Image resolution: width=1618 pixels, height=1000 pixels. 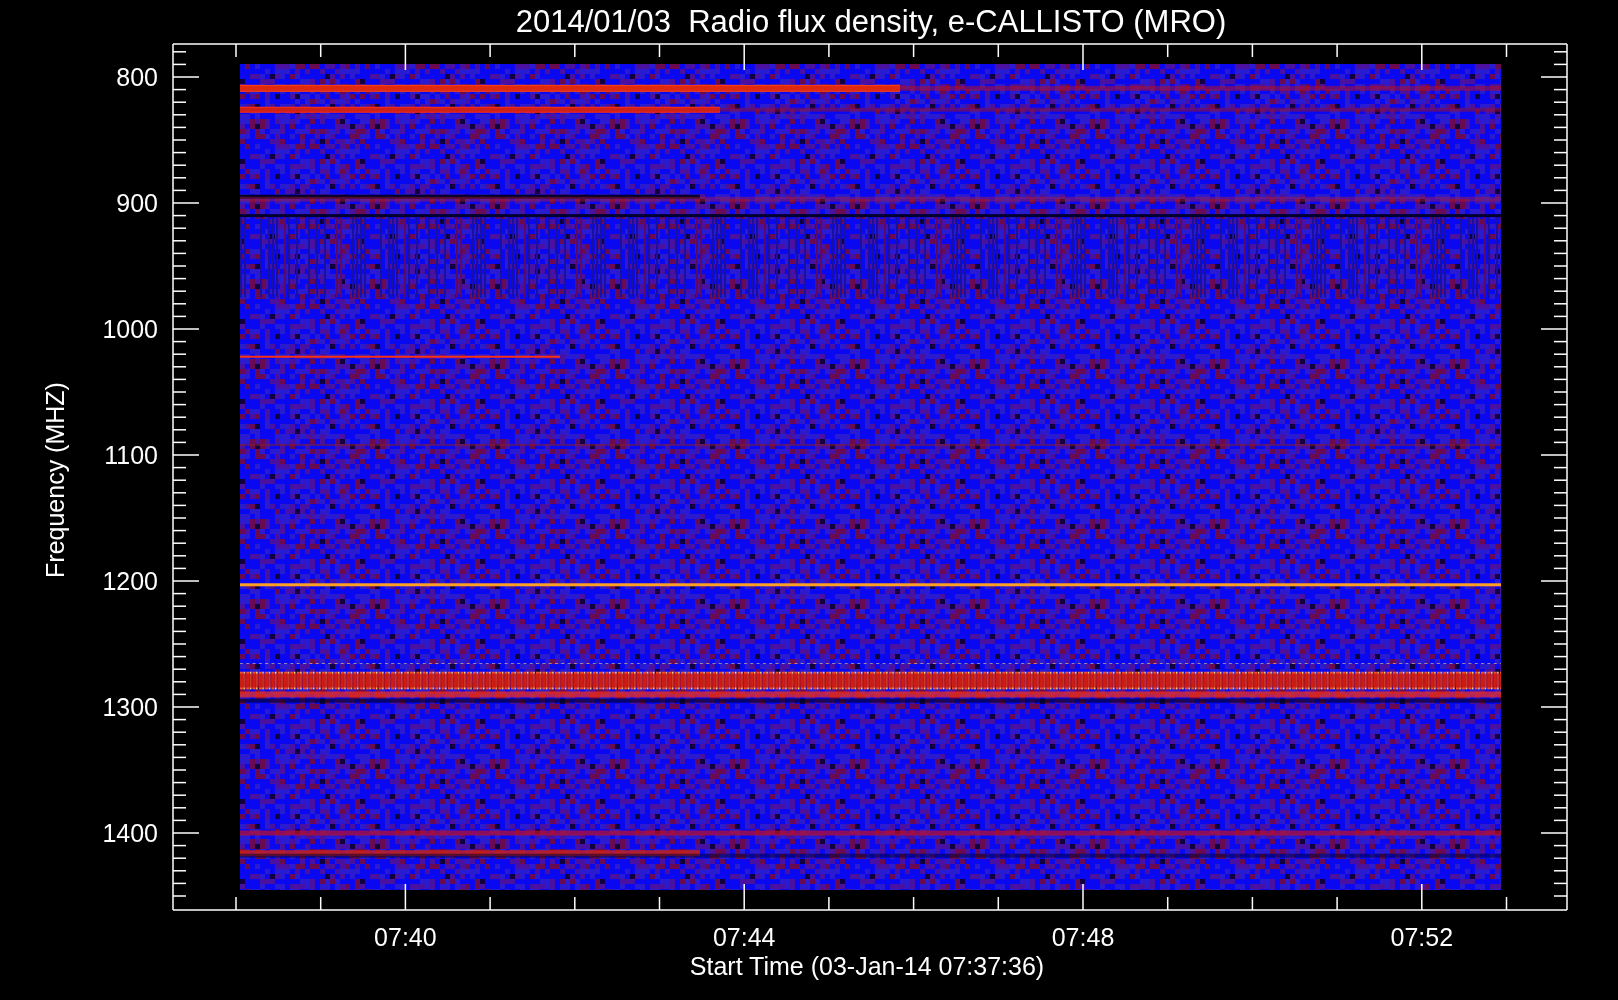 I want to click on axis-label: Frequency (MHZ), so click(x=55, y=480).